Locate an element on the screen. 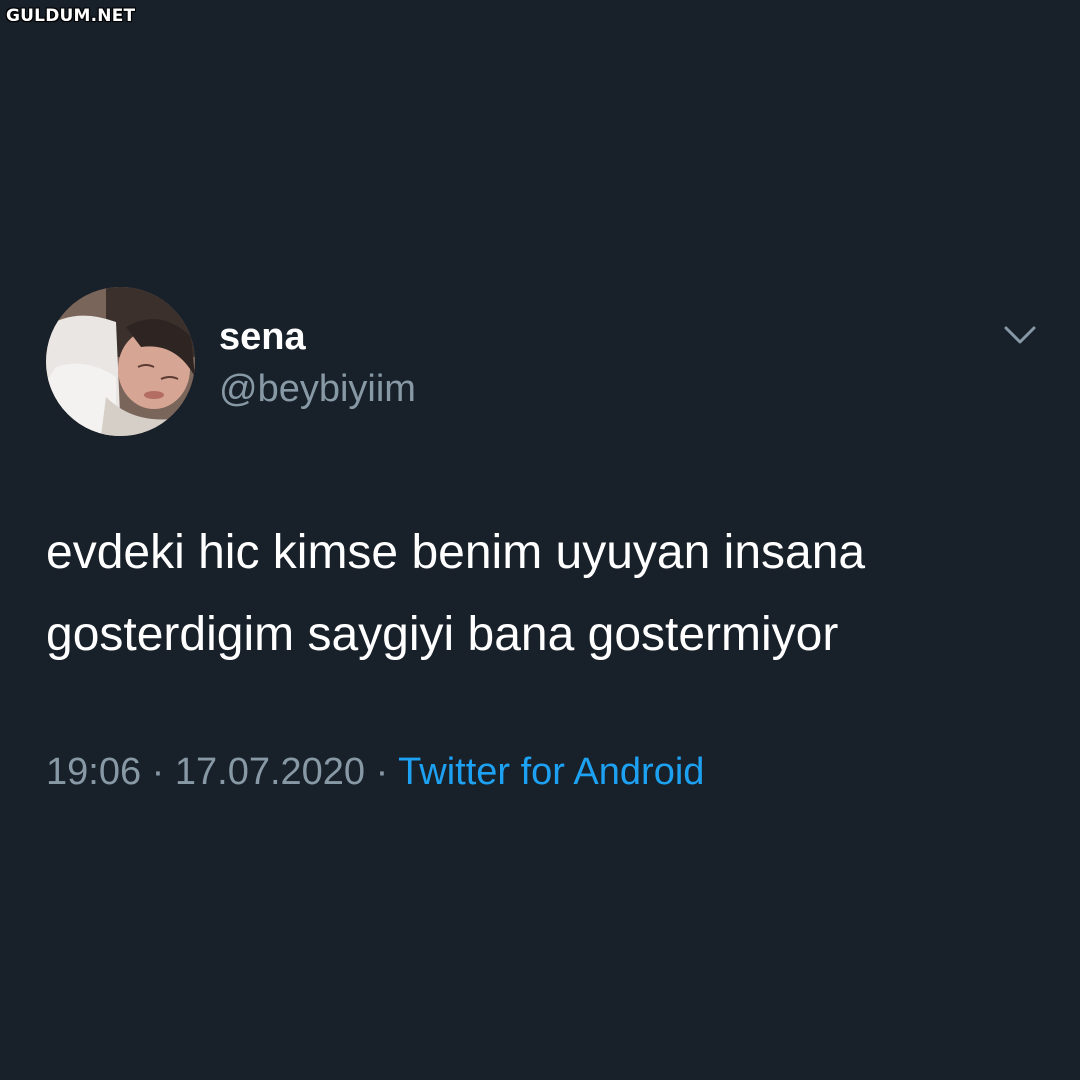 Image resolution: width=1080 pixels, height=1080 pixels. site-watermark: GULDUM.NET is located at coordinates (71, 16).